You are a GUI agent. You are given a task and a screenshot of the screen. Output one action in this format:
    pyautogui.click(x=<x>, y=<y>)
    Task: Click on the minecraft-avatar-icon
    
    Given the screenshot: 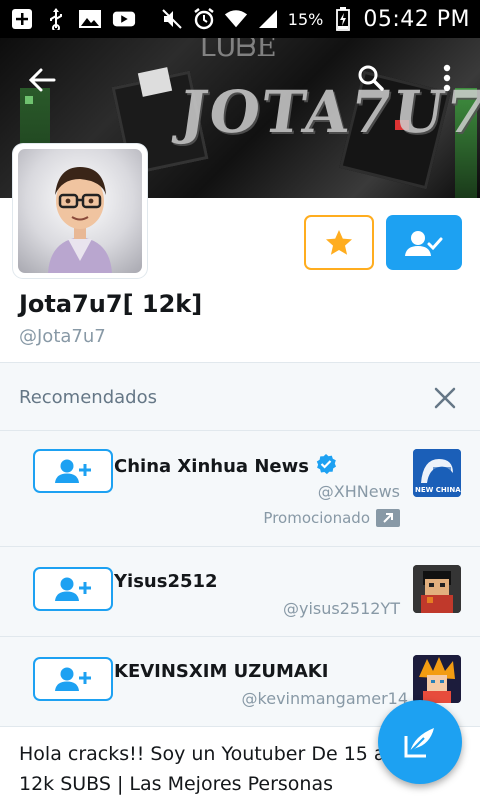 What is the action you would take?
    pyautogui.click(x=437, y=589)
    